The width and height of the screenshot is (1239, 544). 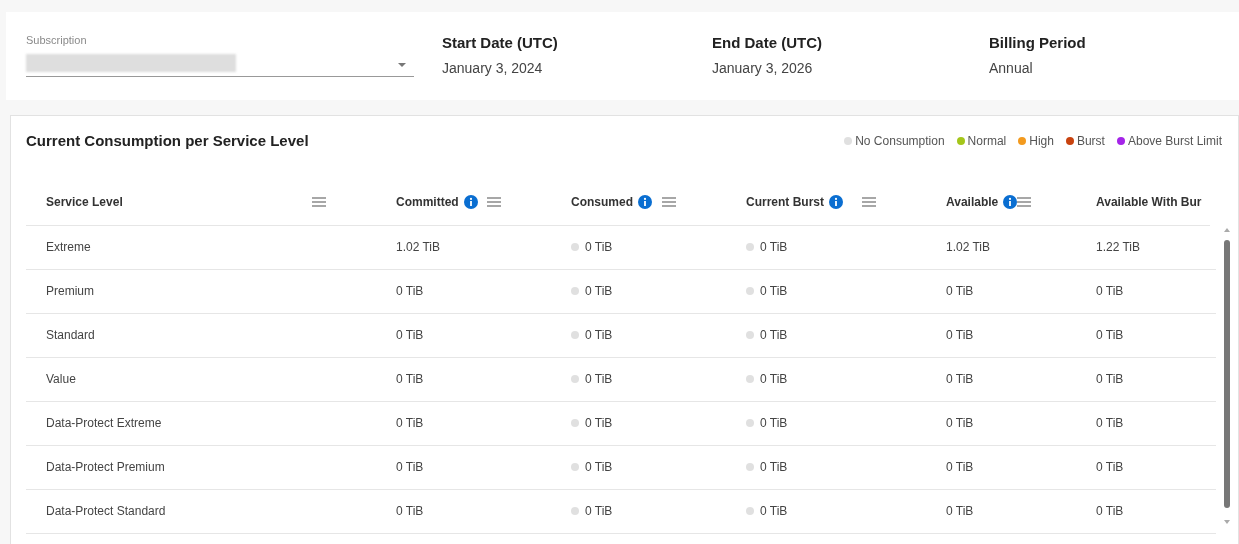 I want to click on column-title: Current Burst, so click(x=785, y=202).